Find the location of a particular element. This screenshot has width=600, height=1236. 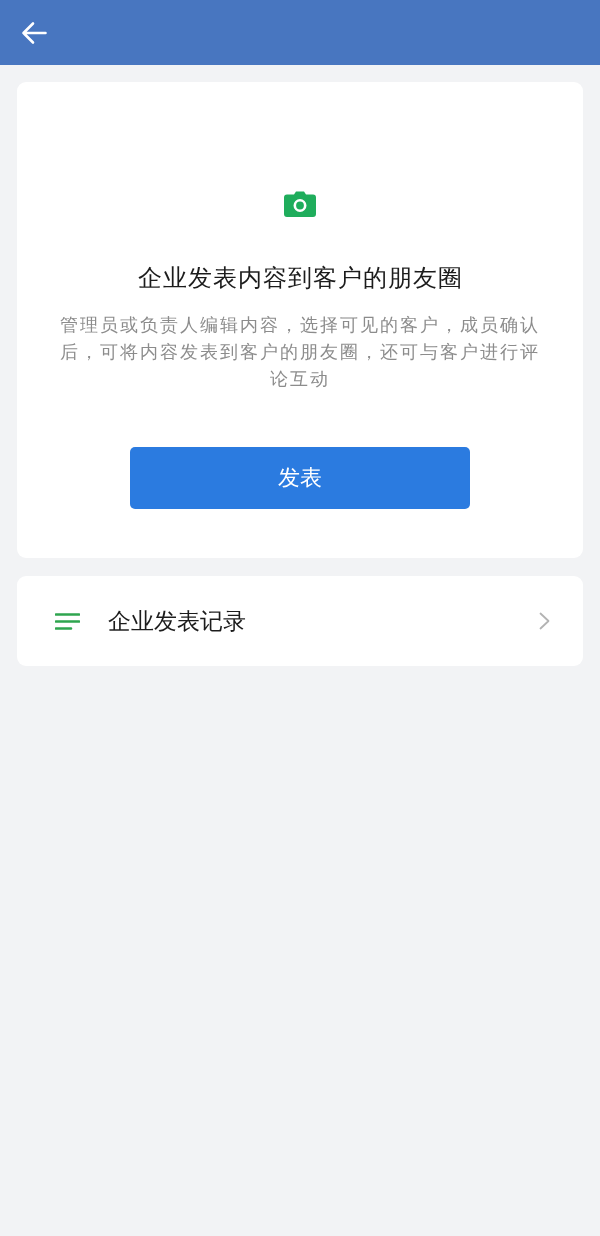

intro-title: 企业发表内容到客户的朋友圈 is located at coordinates (300, 278).